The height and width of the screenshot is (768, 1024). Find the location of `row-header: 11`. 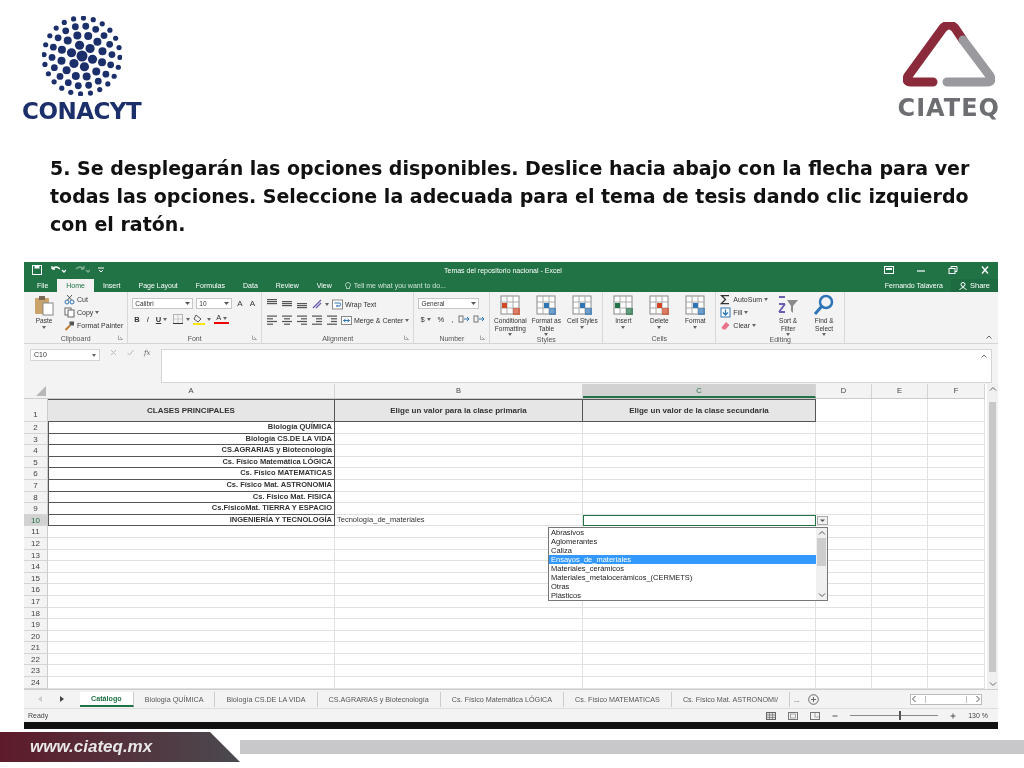

row-header: 11 is located at coordinates (36, 532).